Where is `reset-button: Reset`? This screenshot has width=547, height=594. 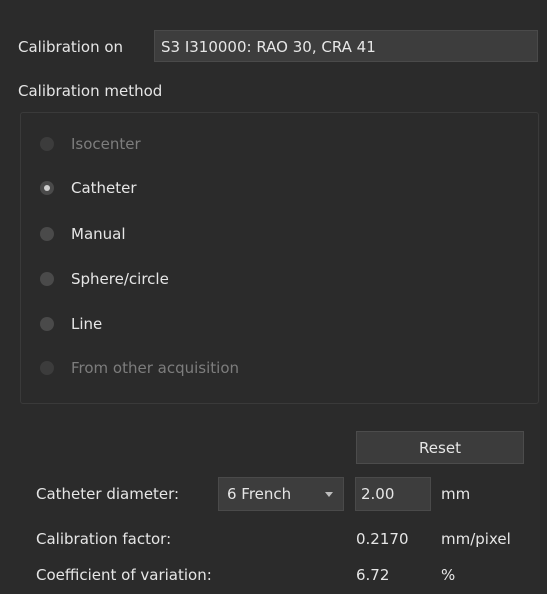
reset-button: Reset is located at coordinates (440, 447).